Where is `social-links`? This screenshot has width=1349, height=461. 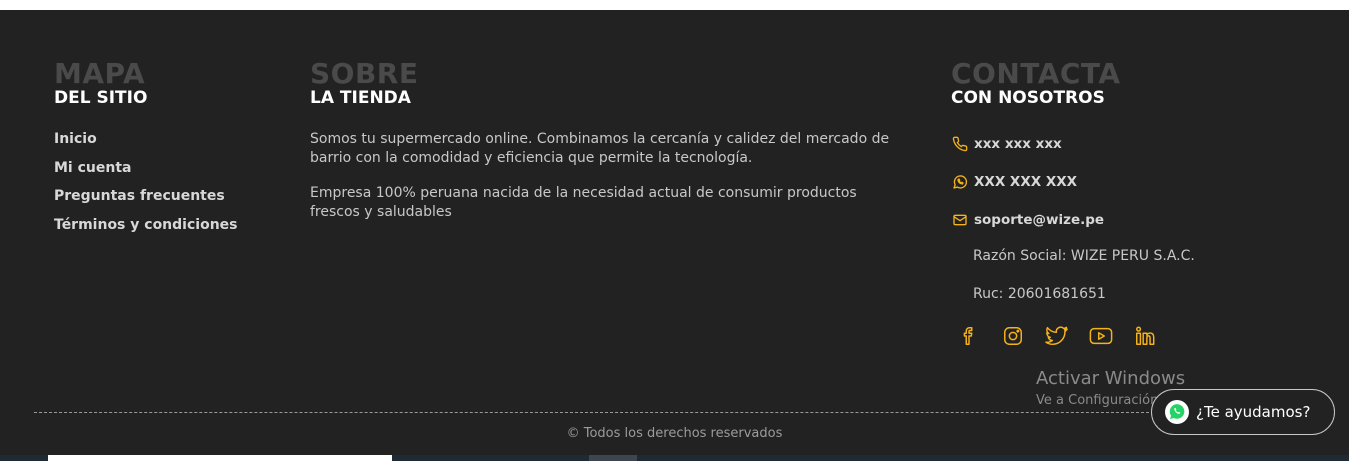 social-links is located at coordinates (1134, 336).